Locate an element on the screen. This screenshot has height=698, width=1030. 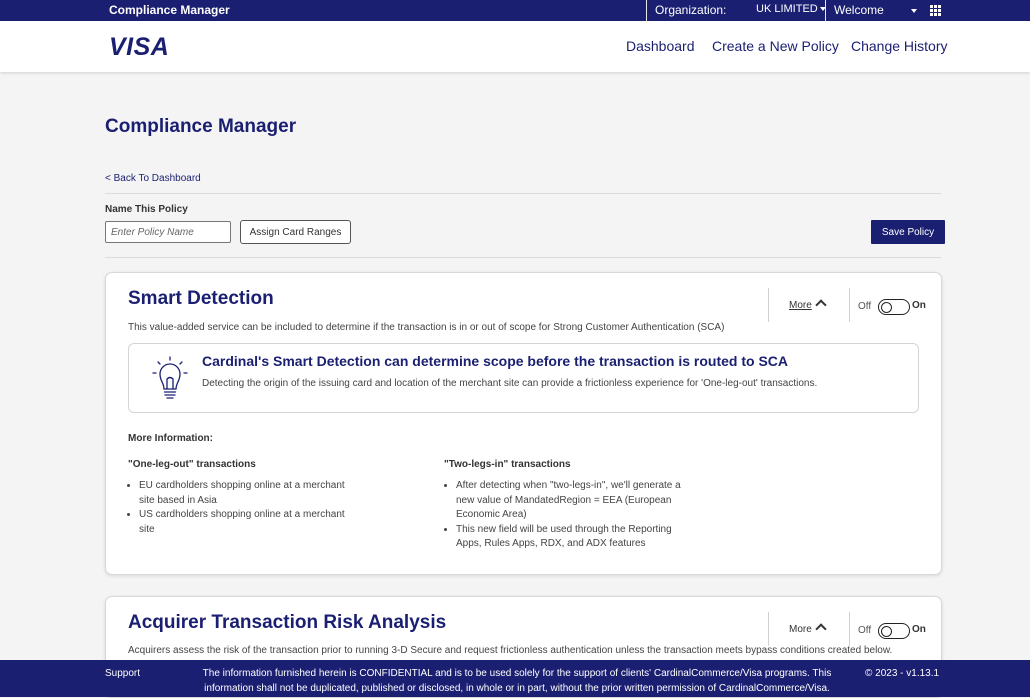
support-link: Support is located at coordinates (122, 673).